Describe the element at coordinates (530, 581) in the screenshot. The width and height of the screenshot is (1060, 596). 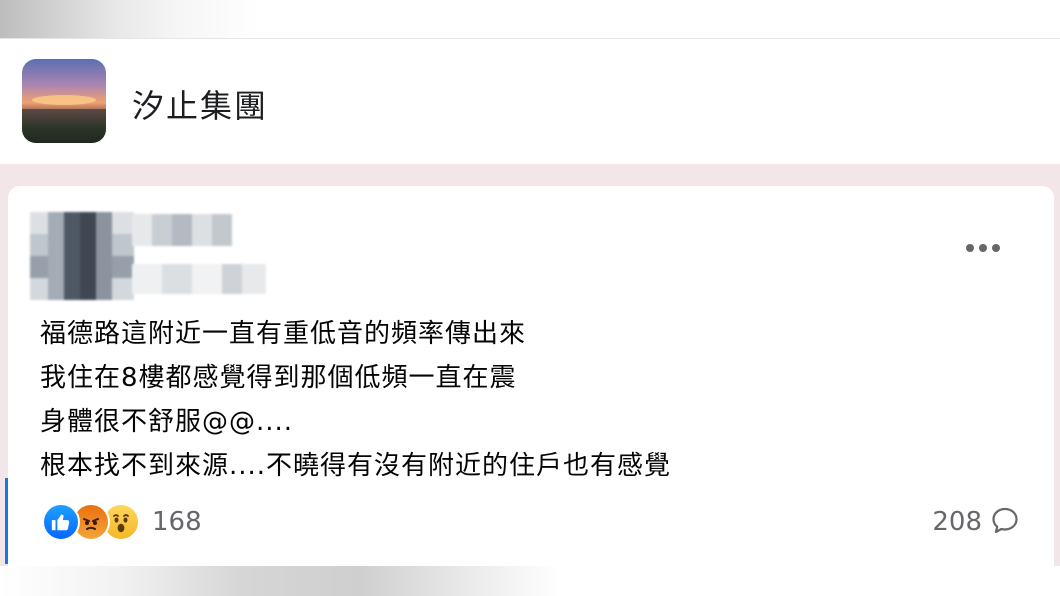
I see `blurred-bottom-edge` at that location.